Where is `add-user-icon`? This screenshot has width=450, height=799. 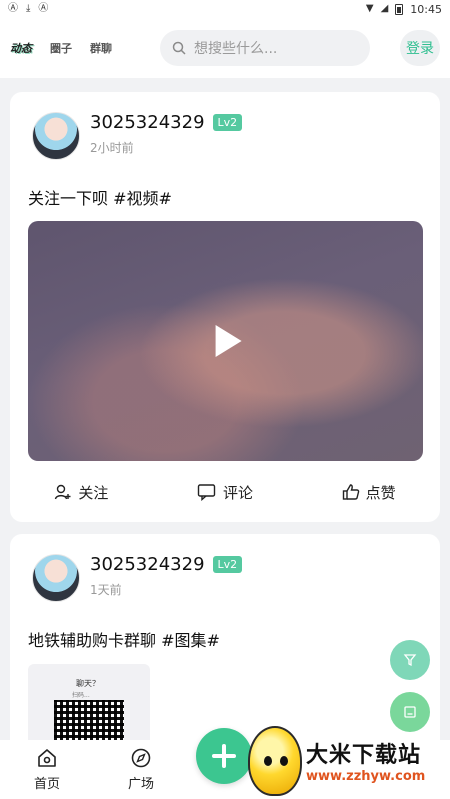 add-user-icon is located at coordinates (63, 492).